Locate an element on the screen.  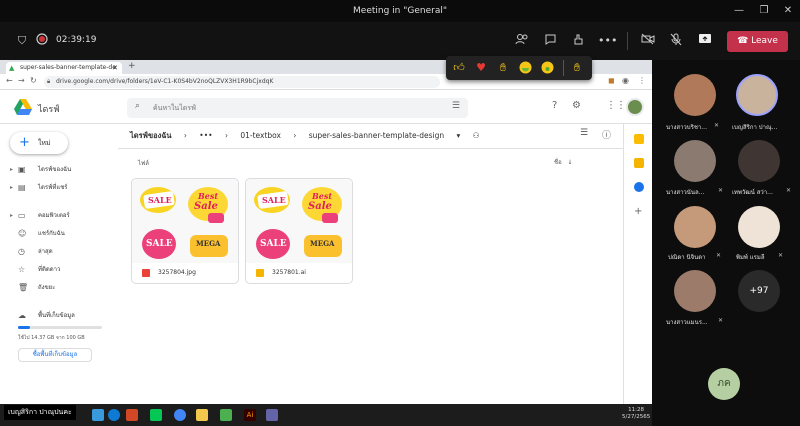
reactions-icon is located at coordinates (578, 41).